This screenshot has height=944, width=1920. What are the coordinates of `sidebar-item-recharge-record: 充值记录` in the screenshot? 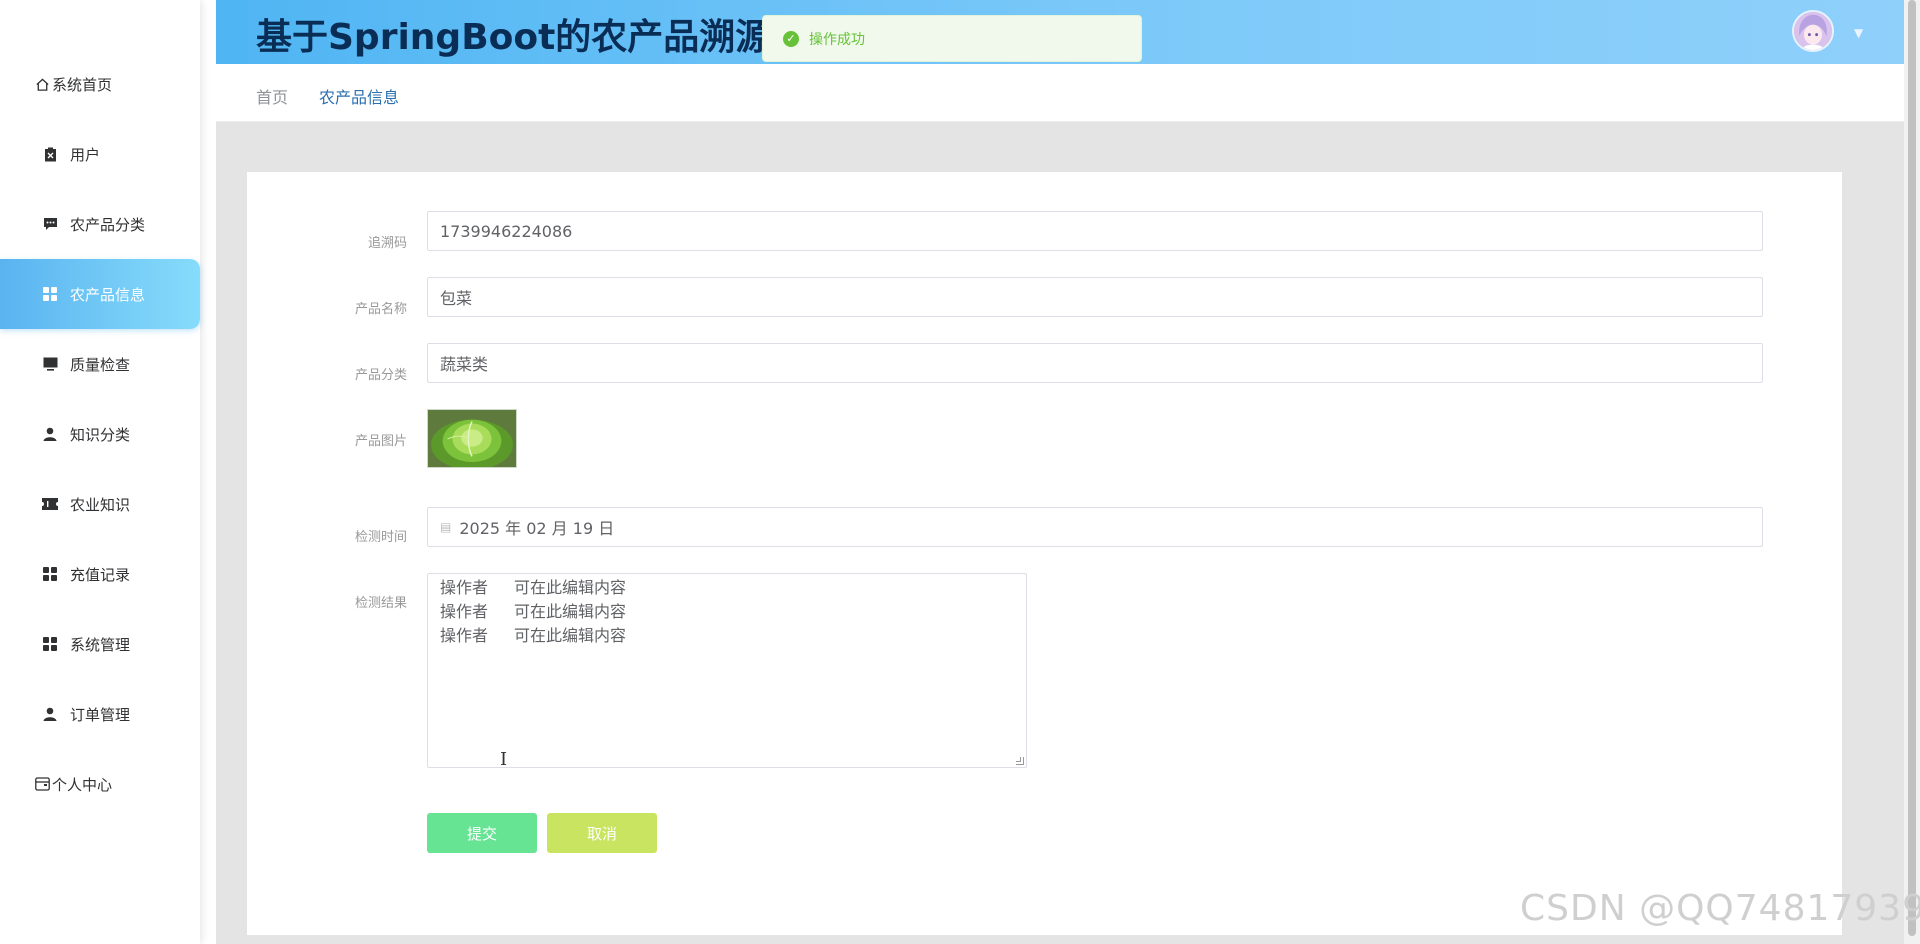 It's located at (100, 574).